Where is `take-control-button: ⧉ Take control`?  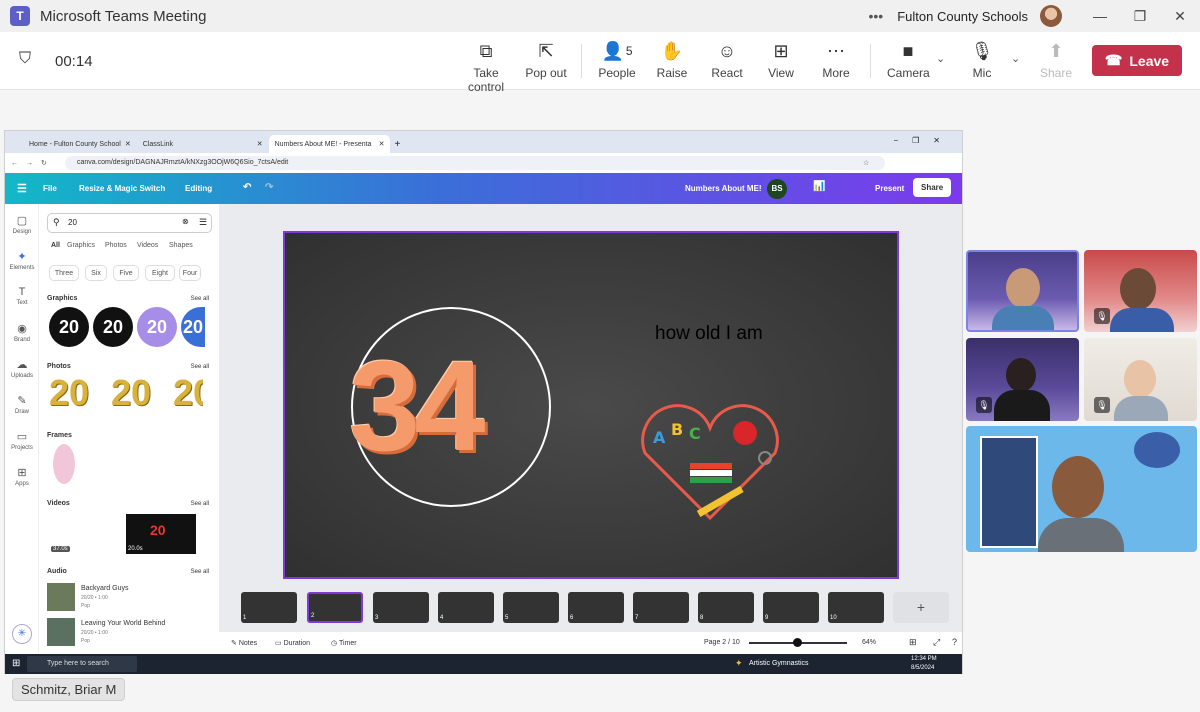 take-control-button: ⧉ Take control is located at coordinates (486, 67).